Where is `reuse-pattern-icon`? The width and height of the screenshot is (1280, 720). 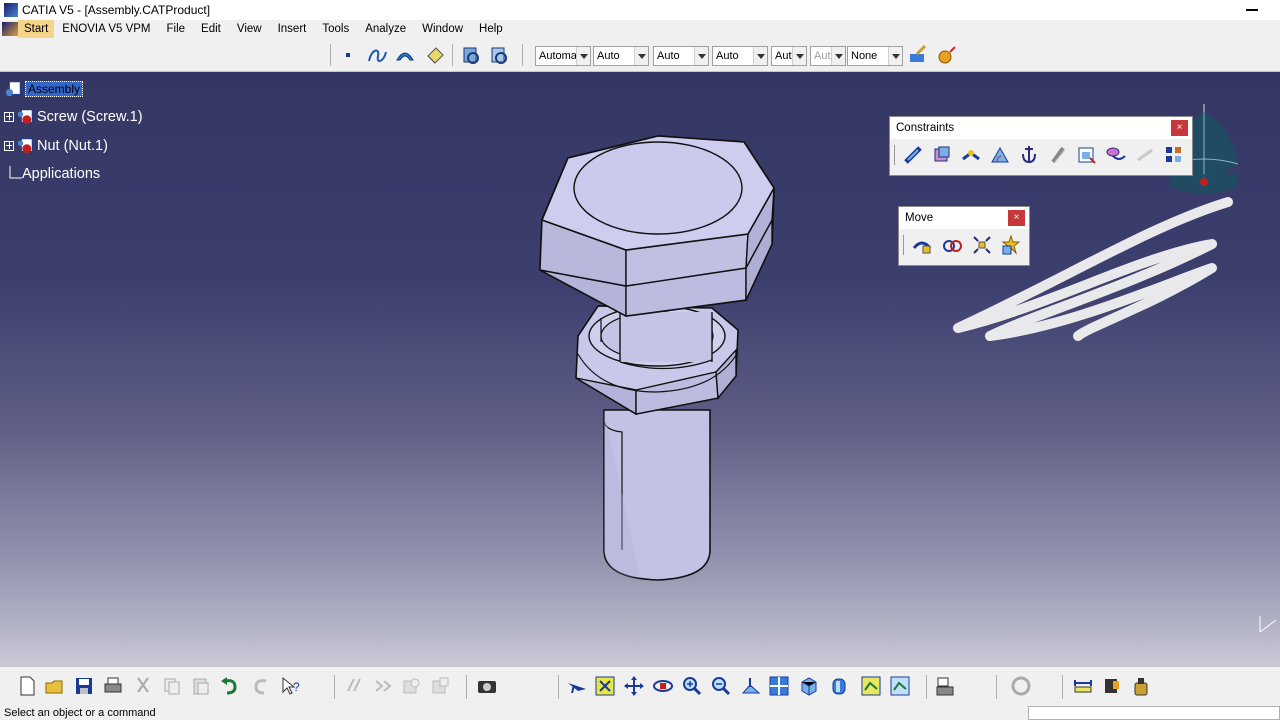
reuse-pattern-icon is located at coordinates (1174, 155).